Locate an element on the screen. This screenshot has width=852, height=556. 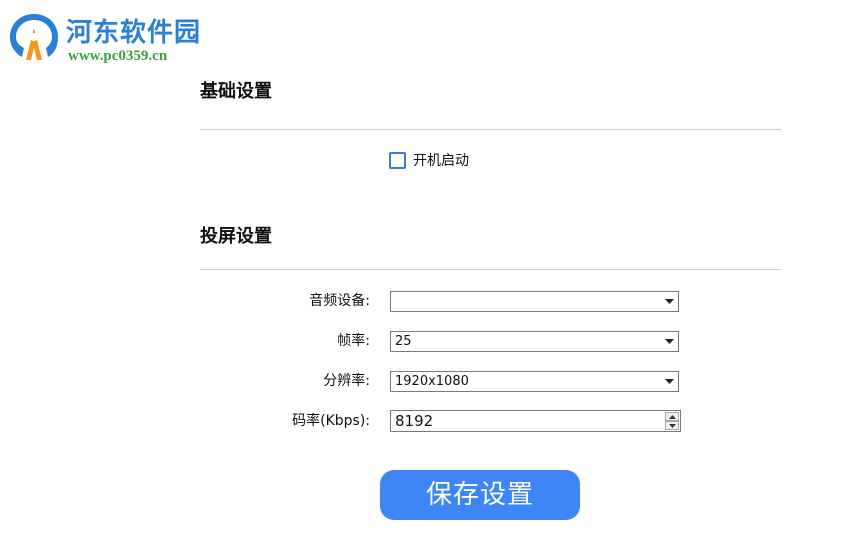
decrement-button is located at coordinates (672, 425).